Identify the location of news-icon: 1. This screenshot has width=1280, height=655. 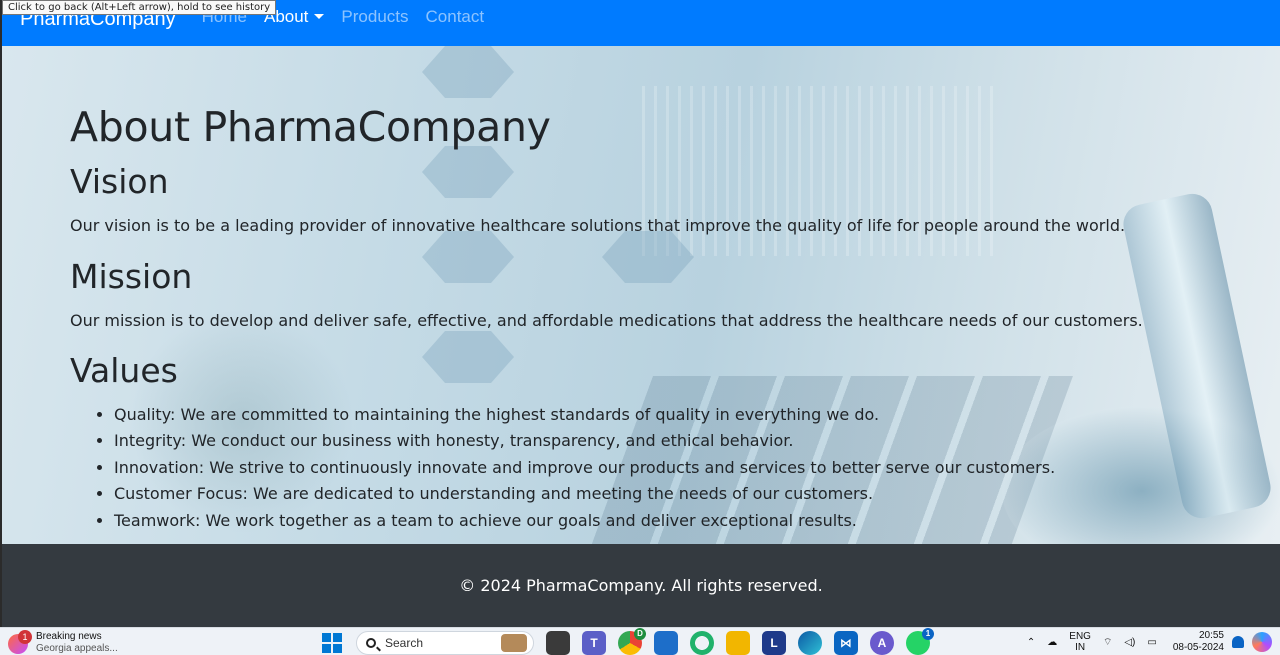
(20, 642).